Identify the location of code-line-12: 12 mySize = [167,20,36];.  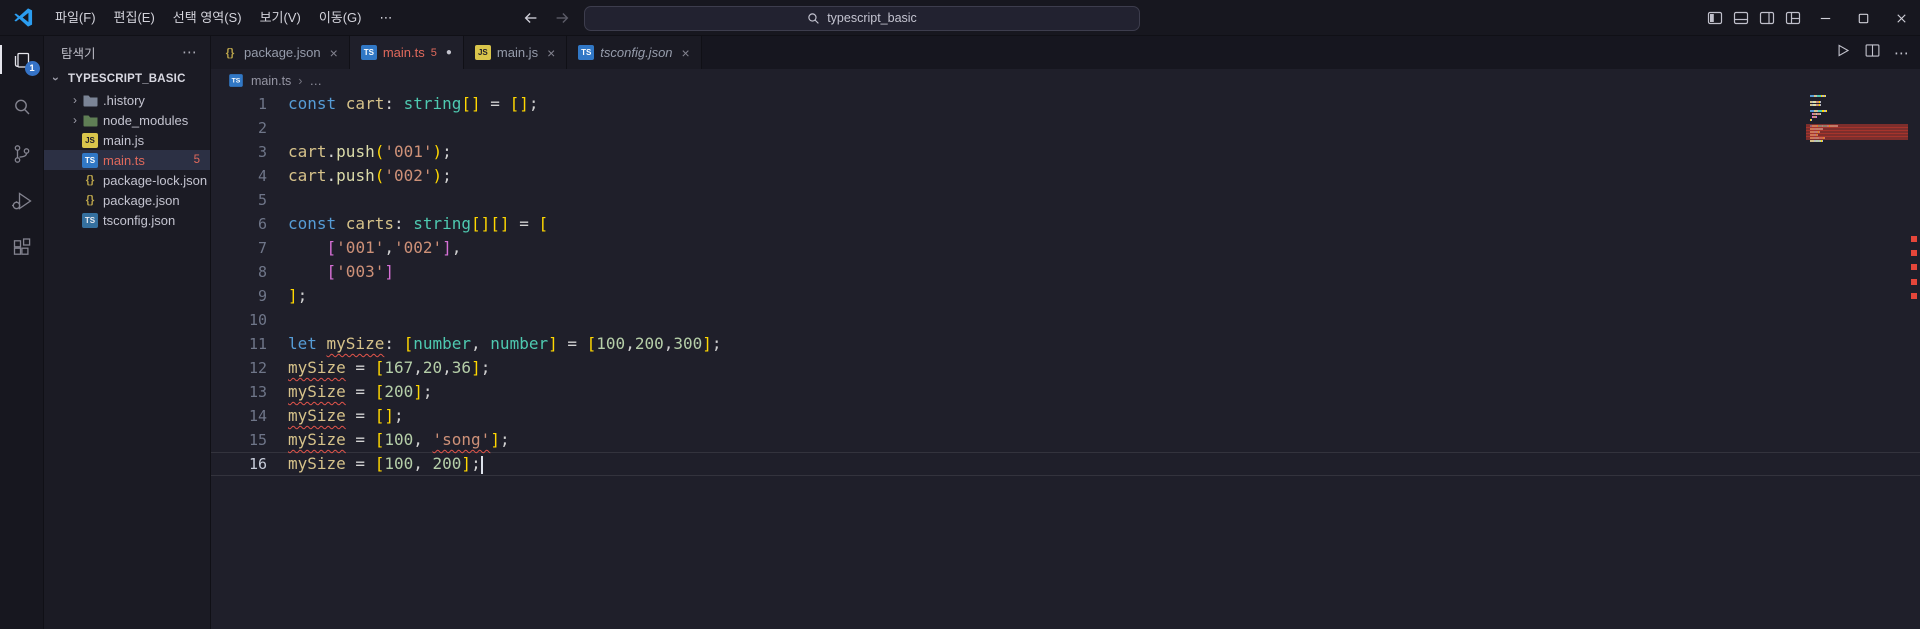
(1065, 368).